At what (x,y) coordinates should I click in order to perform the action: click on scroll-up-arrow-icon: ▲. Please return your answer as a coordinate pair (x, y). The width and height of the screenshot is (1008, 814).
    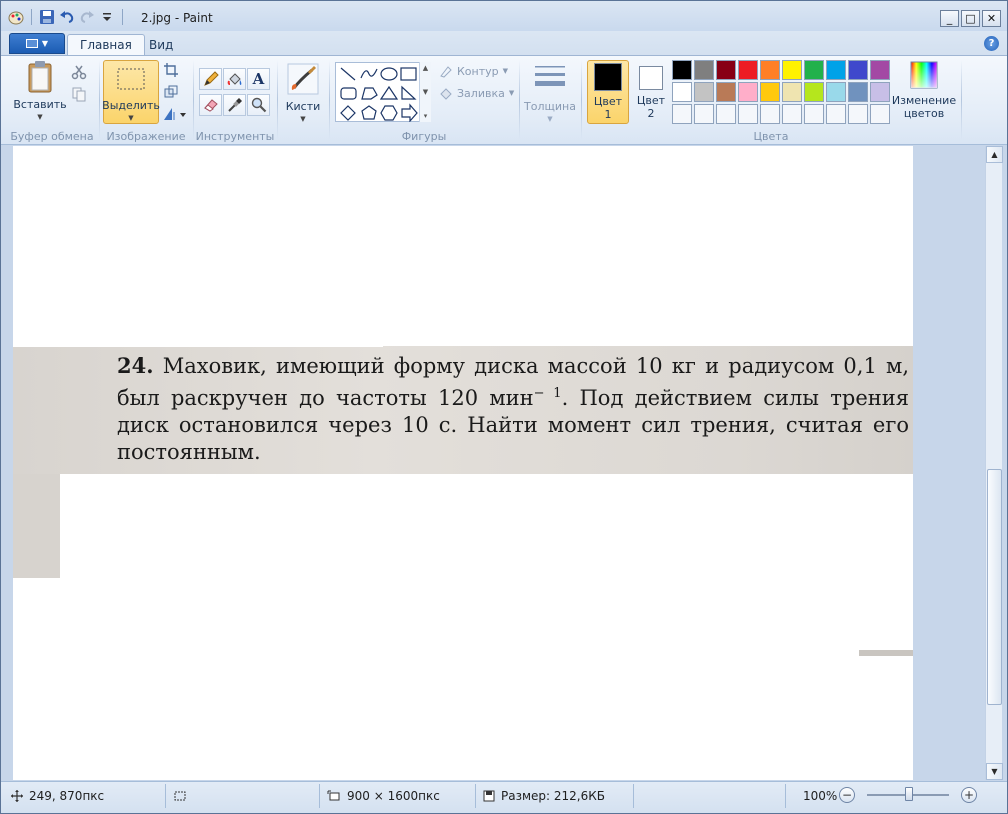
    Looking at the image, I should click on (994, 154).